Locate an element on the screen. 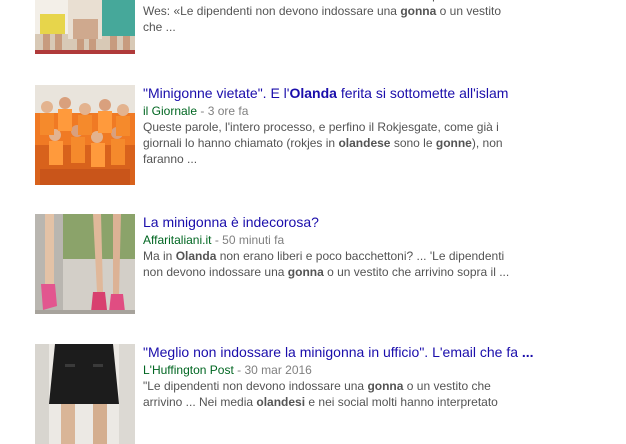 The image size is (626, 444). result-source: Affaritaliani.it is located at coordinates (177, 240).